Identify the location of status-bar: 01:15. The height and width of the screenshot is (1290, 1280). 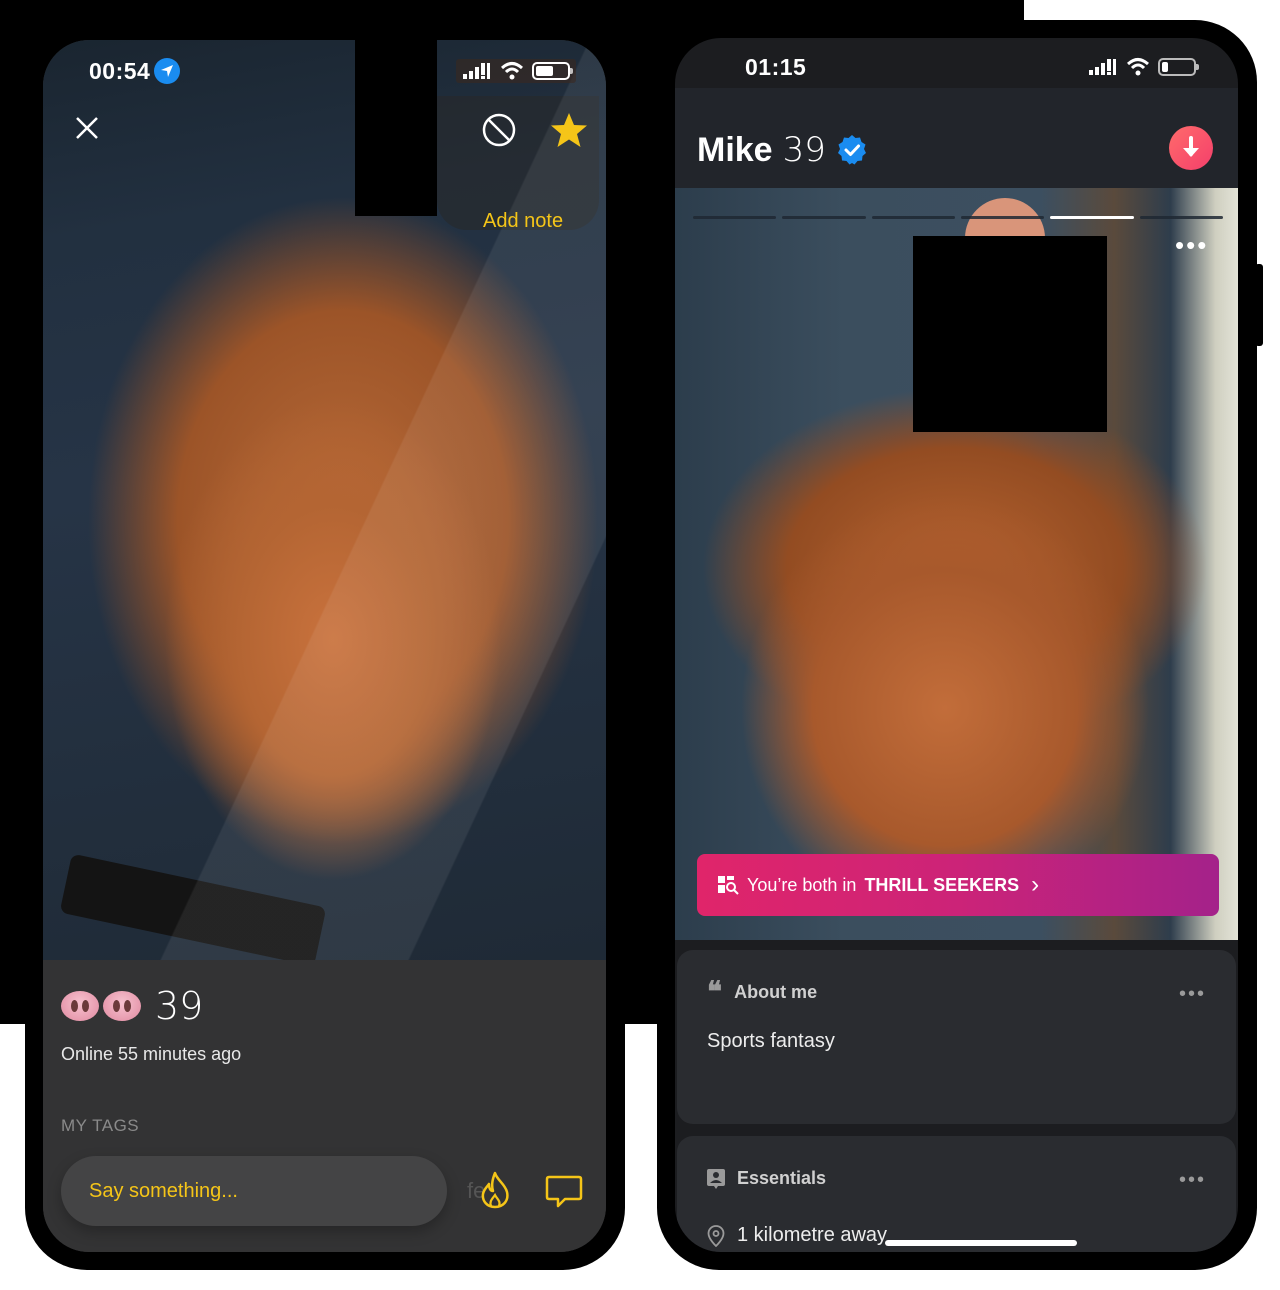
(973, 67).